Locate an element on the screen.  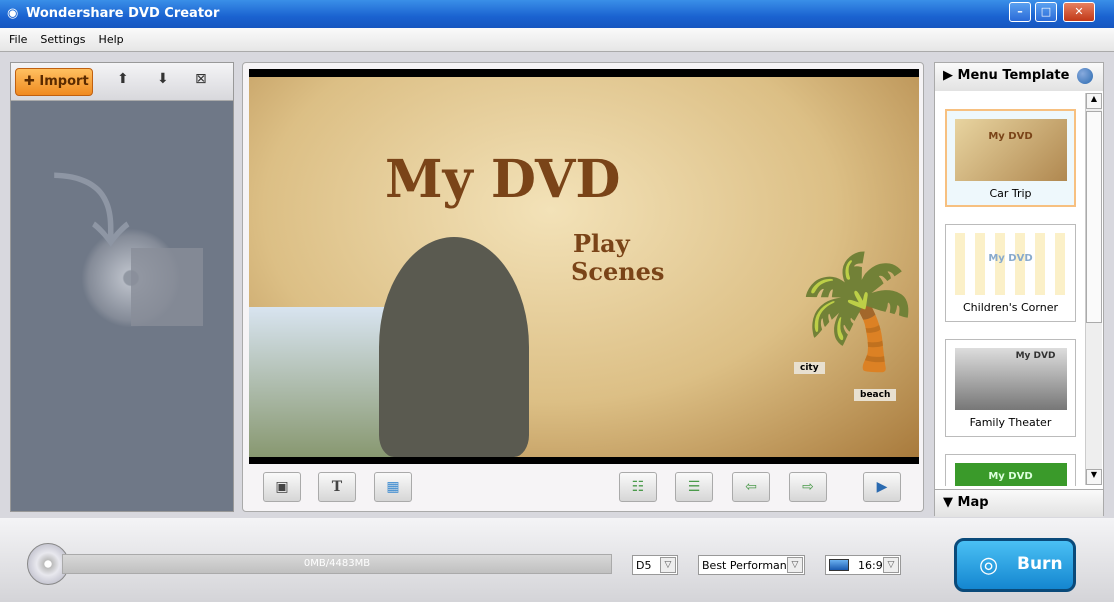
background-button: ▣ is located at coordinates (282, 487).